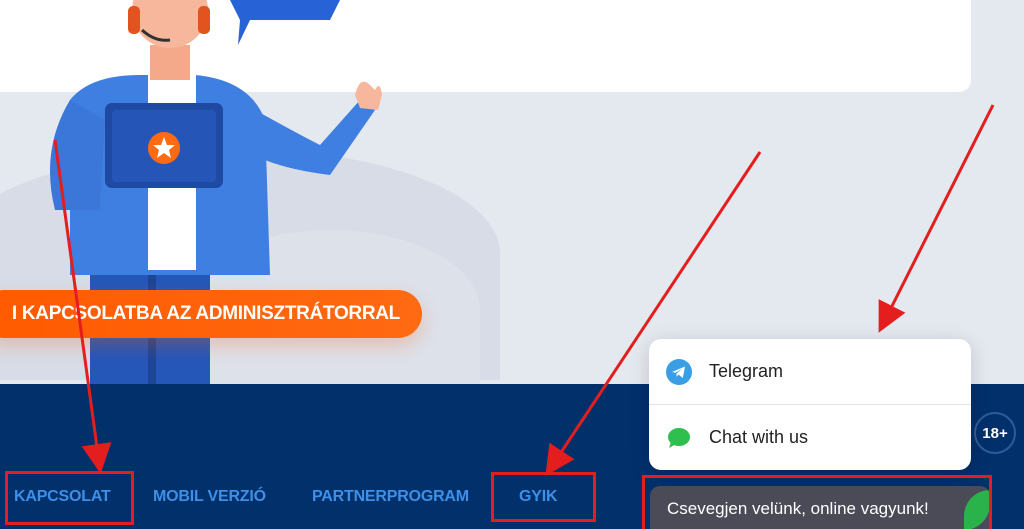 This screenshot has width=1024, height=529. Describe the element at coordinates (995, 433) in the screenshot. I see `age-restriction-badge: 18+` at that location.